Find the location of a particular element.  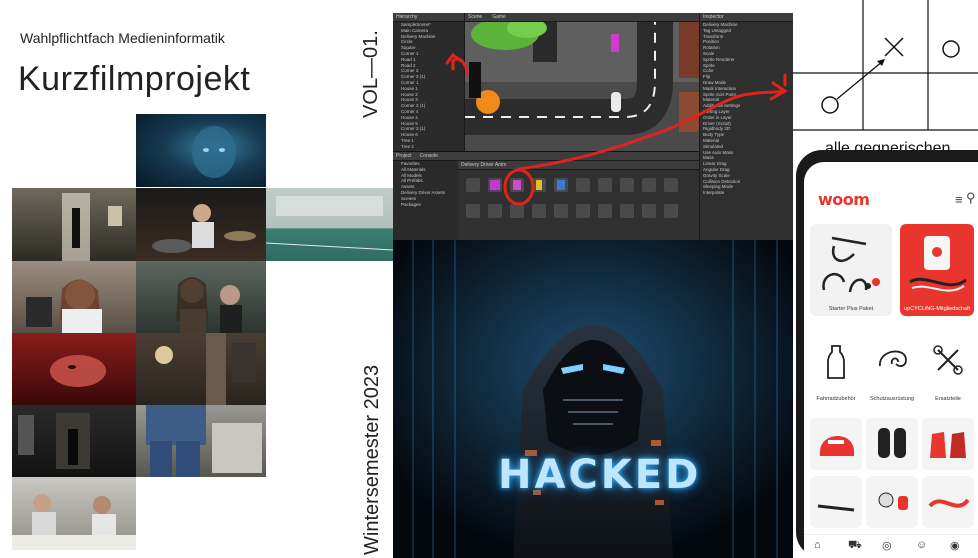

product-lights is located at coordinates (892, 502).